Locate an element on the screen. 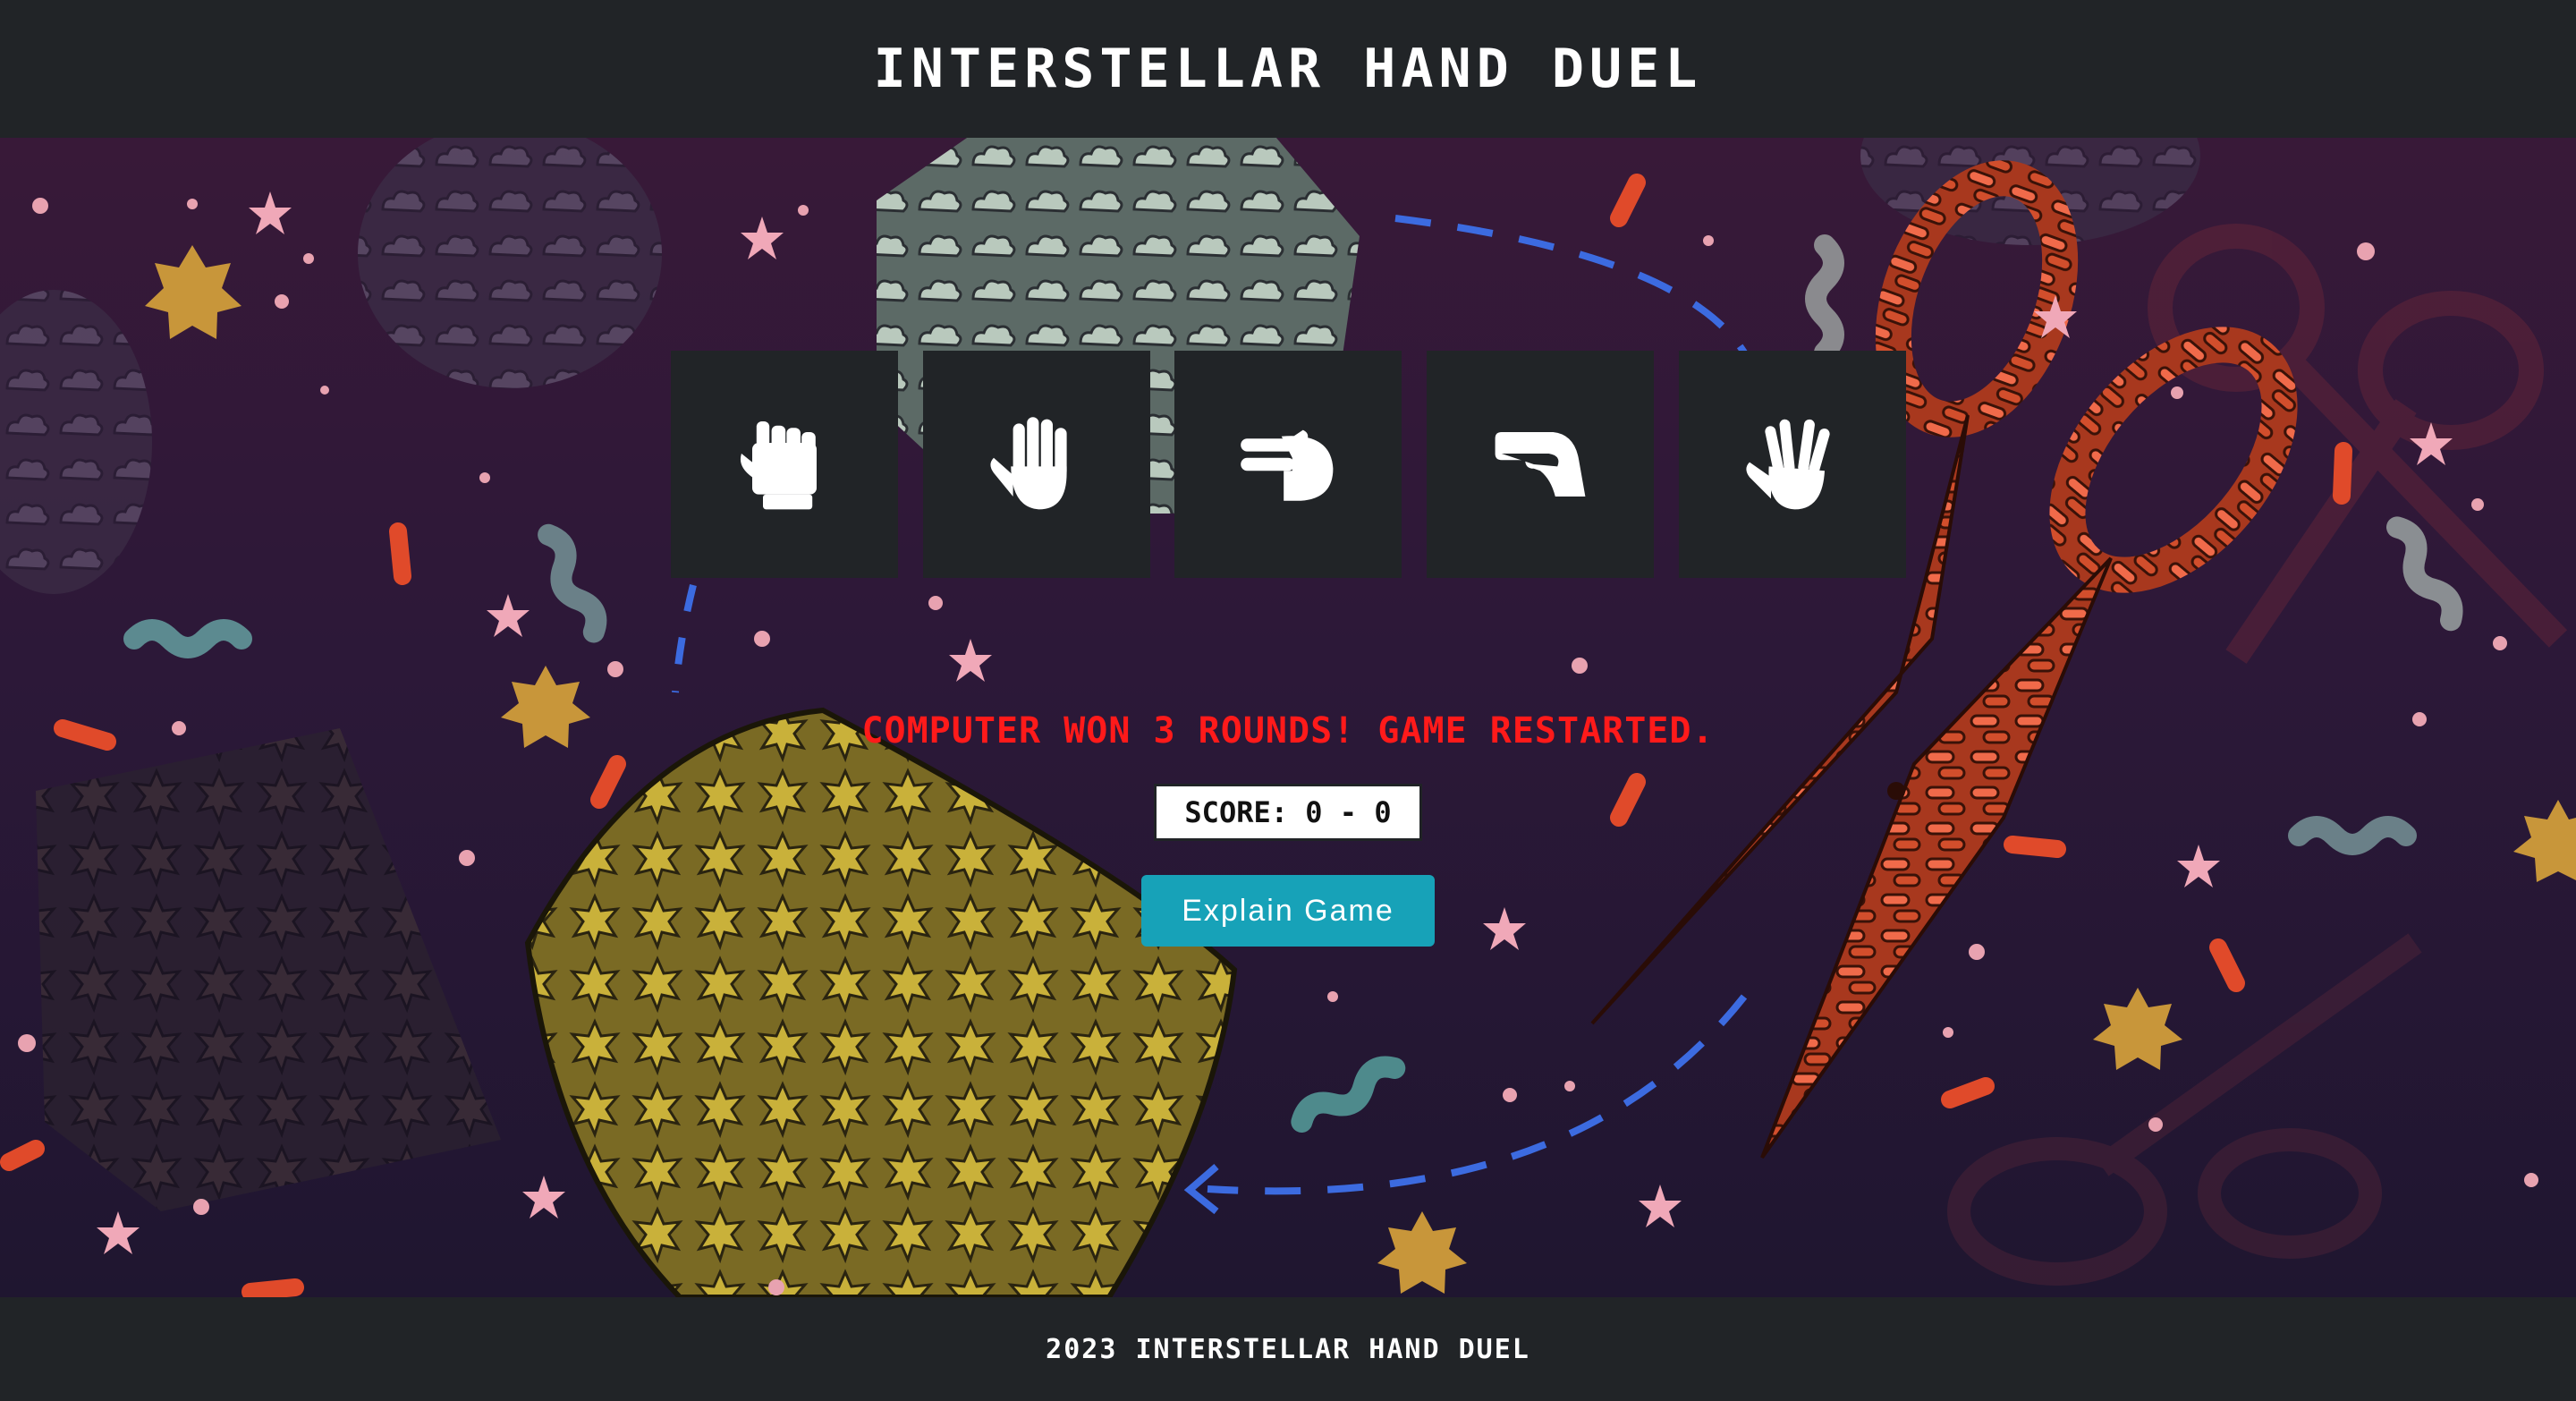 This screenshot has height=1401, width=2576. page-header: INTERSTELLAR HAND DUEL is located at coordinates (1288, 69).